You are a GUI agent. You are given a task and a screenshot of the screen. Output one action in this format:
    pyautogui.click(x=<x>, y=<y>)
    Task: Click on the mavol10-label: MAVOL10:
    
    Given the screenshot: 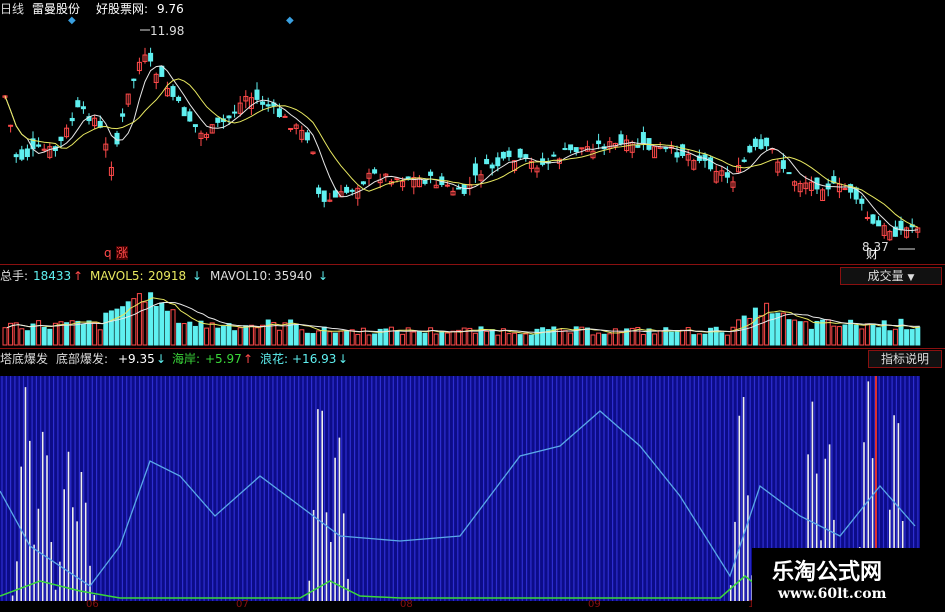 What is the action you would take?
    pyautogui.click(x=241, y=276)
    